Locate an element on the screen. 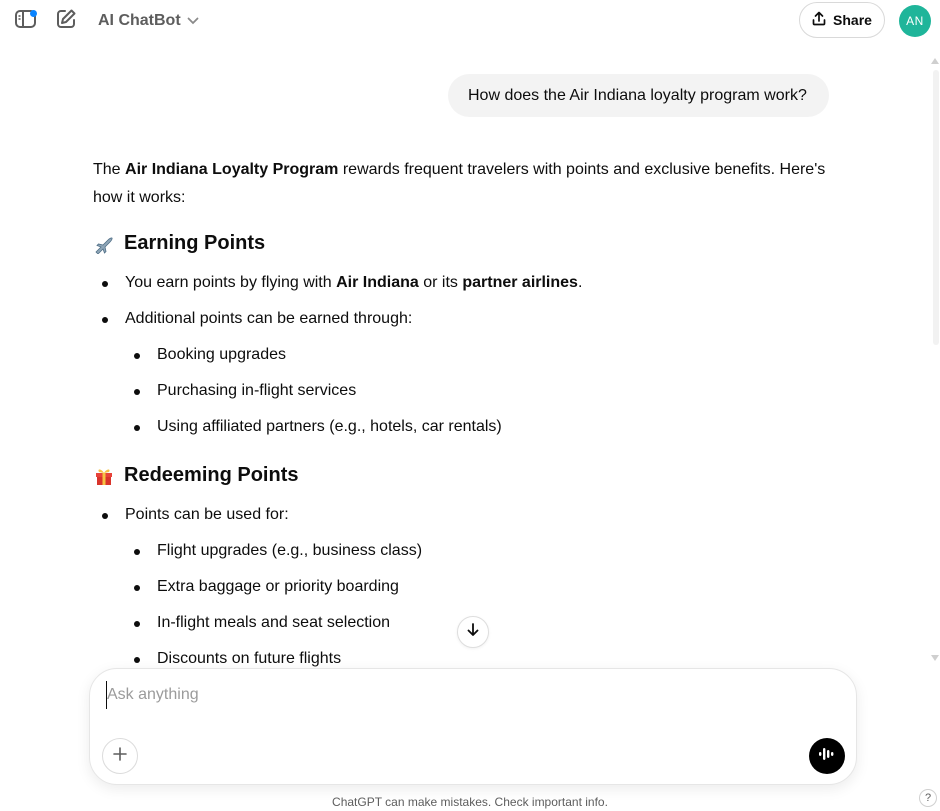  chevron-down-icon is located at coordinates (193, 21).